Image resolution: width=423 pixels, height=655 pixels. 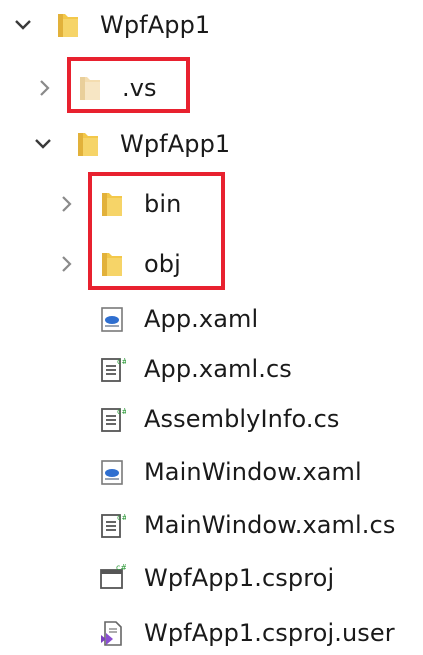 I want to click on csproj-file-icon: c#, so click(x=112, y=578).